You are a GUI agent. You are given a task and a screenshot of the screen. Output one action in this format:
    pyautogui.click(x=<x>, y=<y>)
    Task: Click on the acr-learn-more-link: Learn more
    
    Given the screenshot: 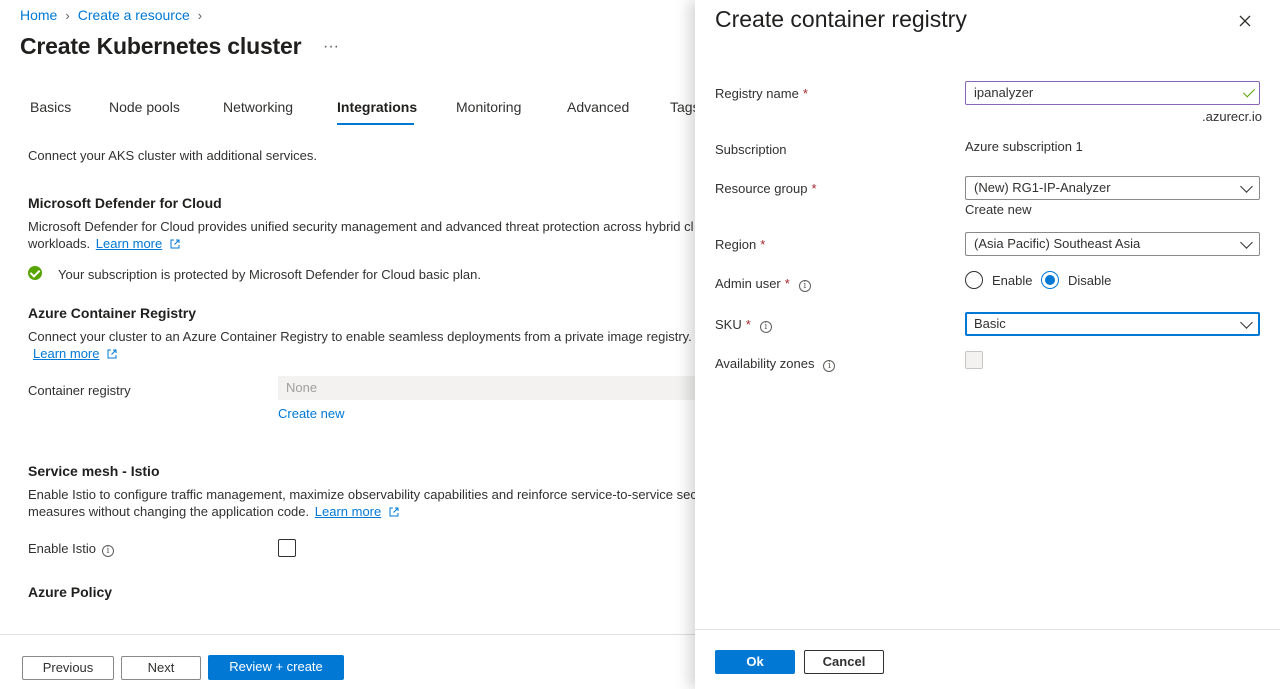 What is the action you would take?
    pyautogui.click(x=66, y=353)
    